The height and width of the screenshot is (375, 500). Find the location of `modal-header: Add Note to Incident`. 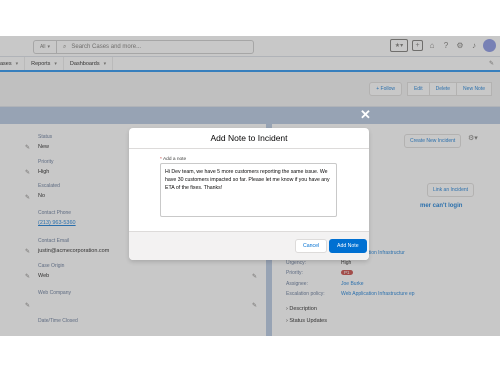

modal-header: Add Note to Incident is located at coordinates (249, 138).